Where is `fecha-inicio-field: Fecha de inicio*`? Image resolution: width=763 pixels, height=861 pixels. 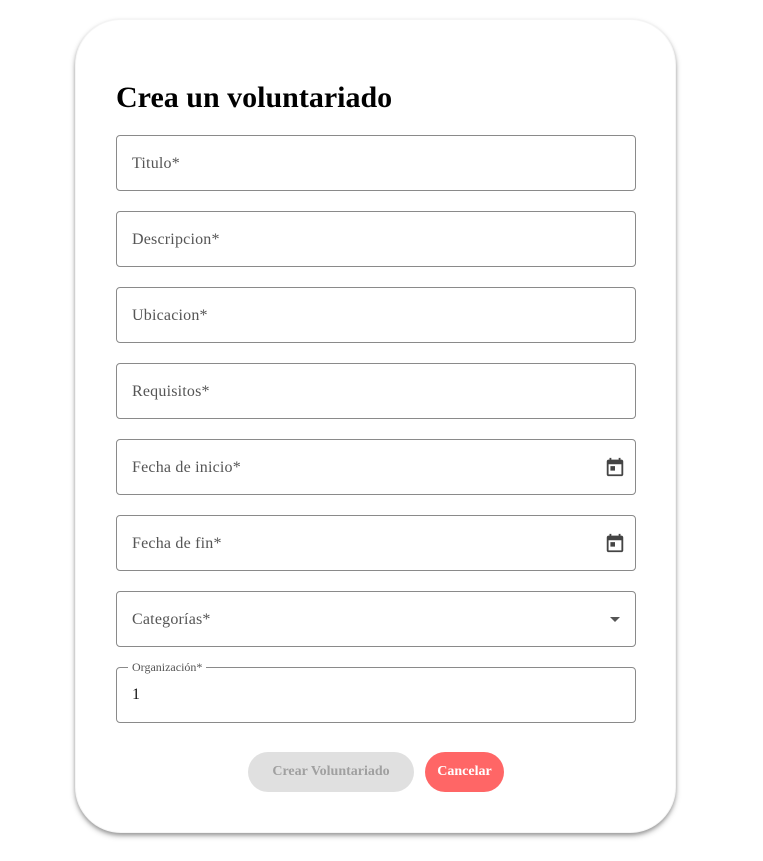 fecha-inicio-field: Fecha de inicio* is located at coordinates (376, 467).